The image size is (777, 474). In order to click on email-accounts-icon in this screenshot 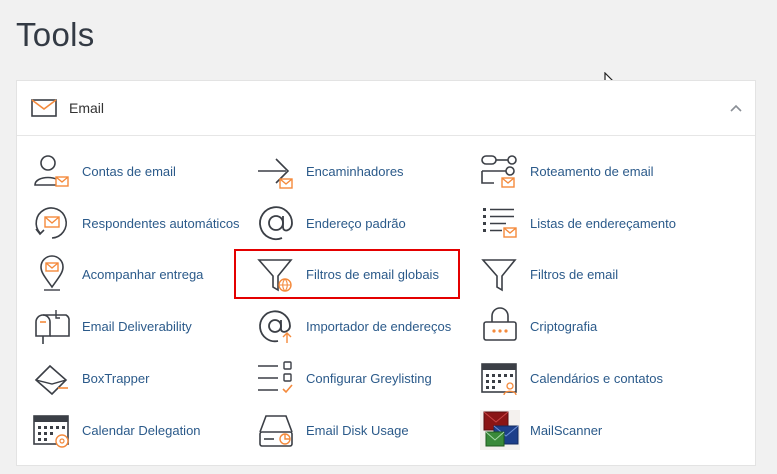, I will do `click(51, 171)`.